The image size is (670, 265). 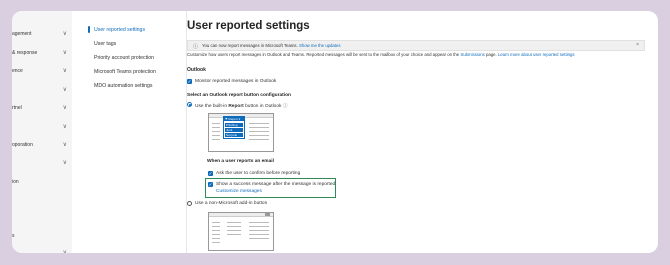 What do you see at coordinates (267, 214) in the screenshot?
I see `addin-button-icon` at bounding box center [267, 214].